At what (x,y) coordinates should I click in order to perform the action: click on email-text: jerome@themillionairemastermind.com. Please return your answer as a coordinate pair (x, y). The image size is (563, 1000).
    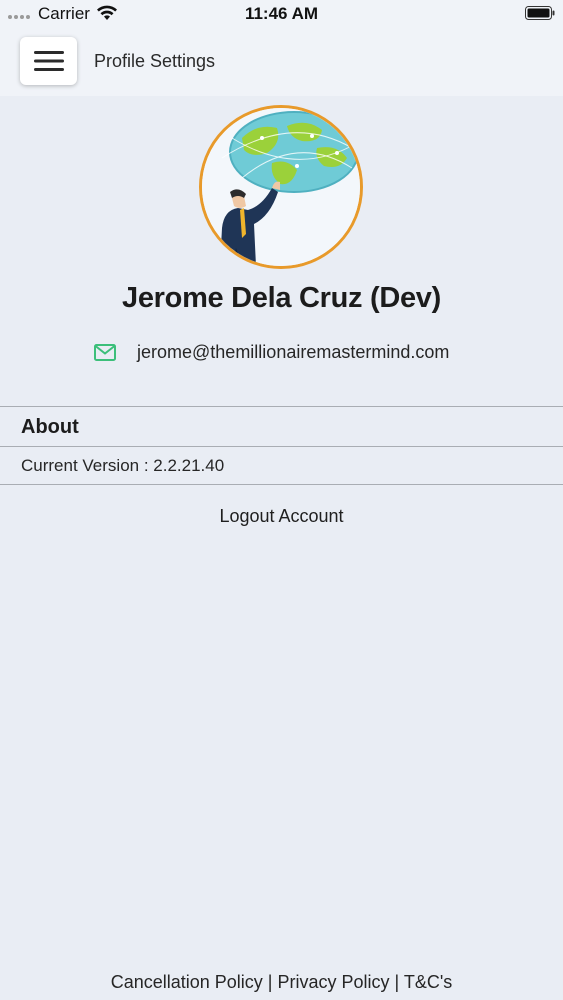
    Looking at the image, I should click on (293, 352).